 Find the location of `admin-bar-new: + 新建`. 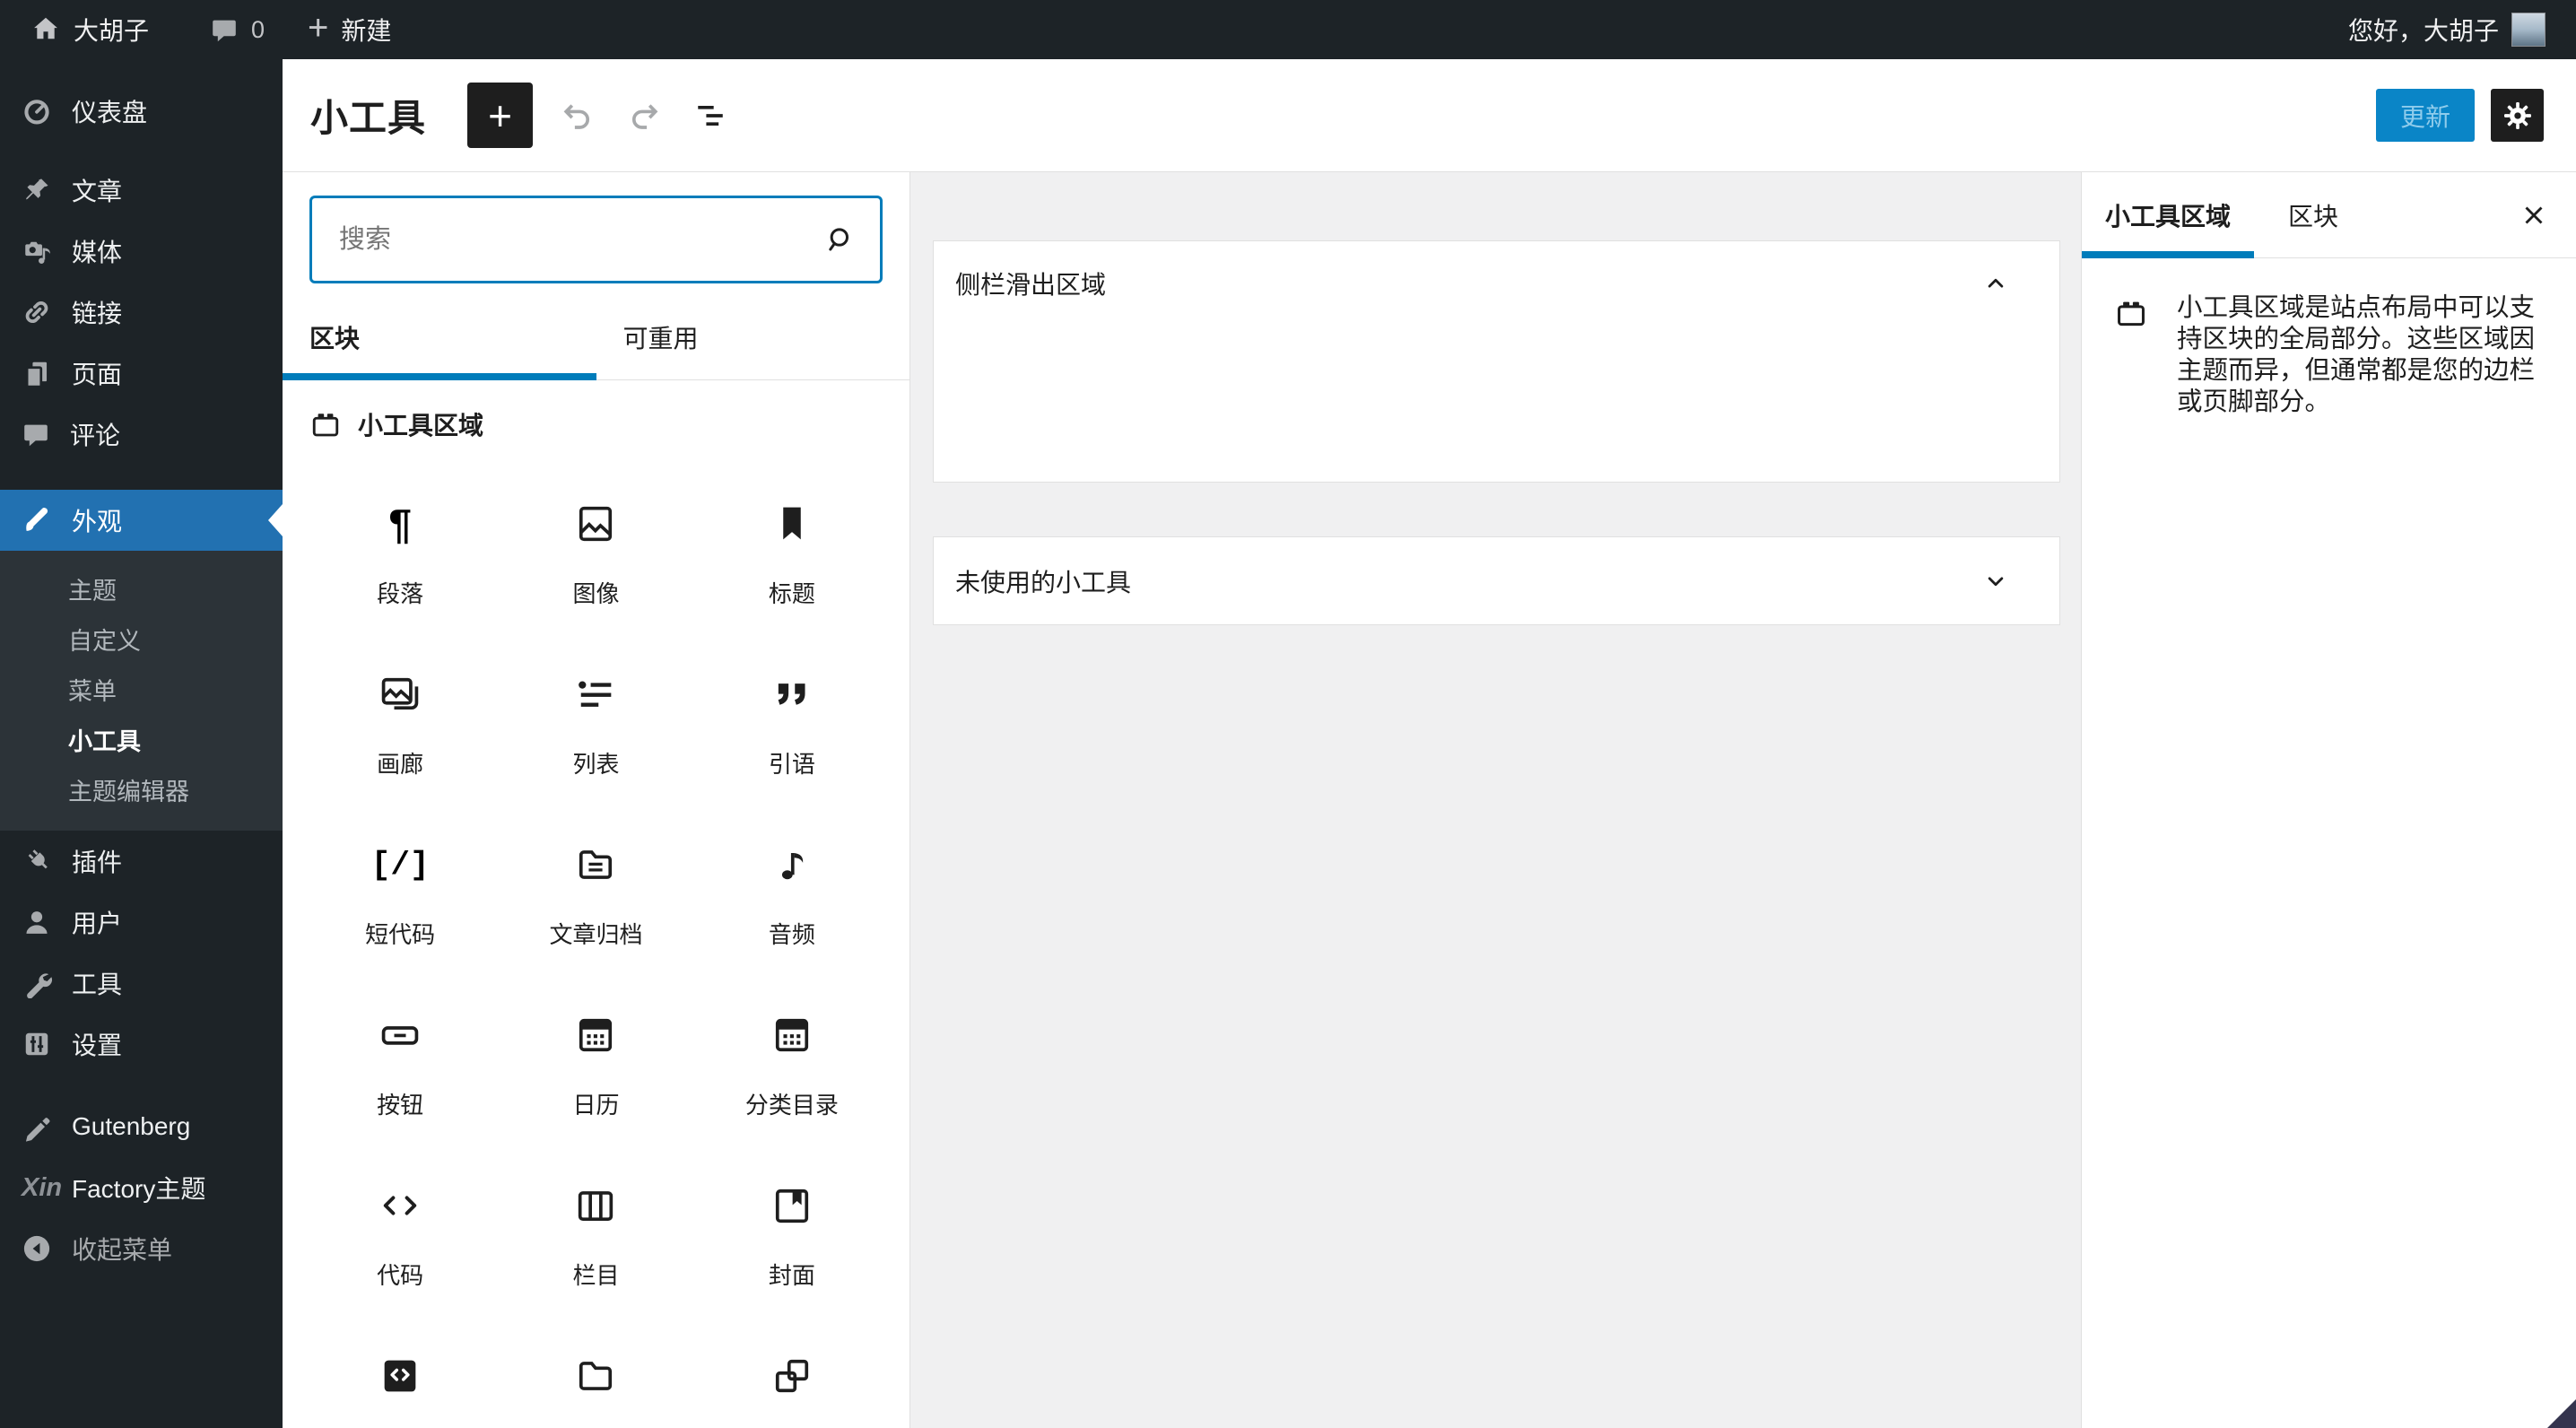

admin-bar-new: + 新建 is located at coordinates (349, 30).